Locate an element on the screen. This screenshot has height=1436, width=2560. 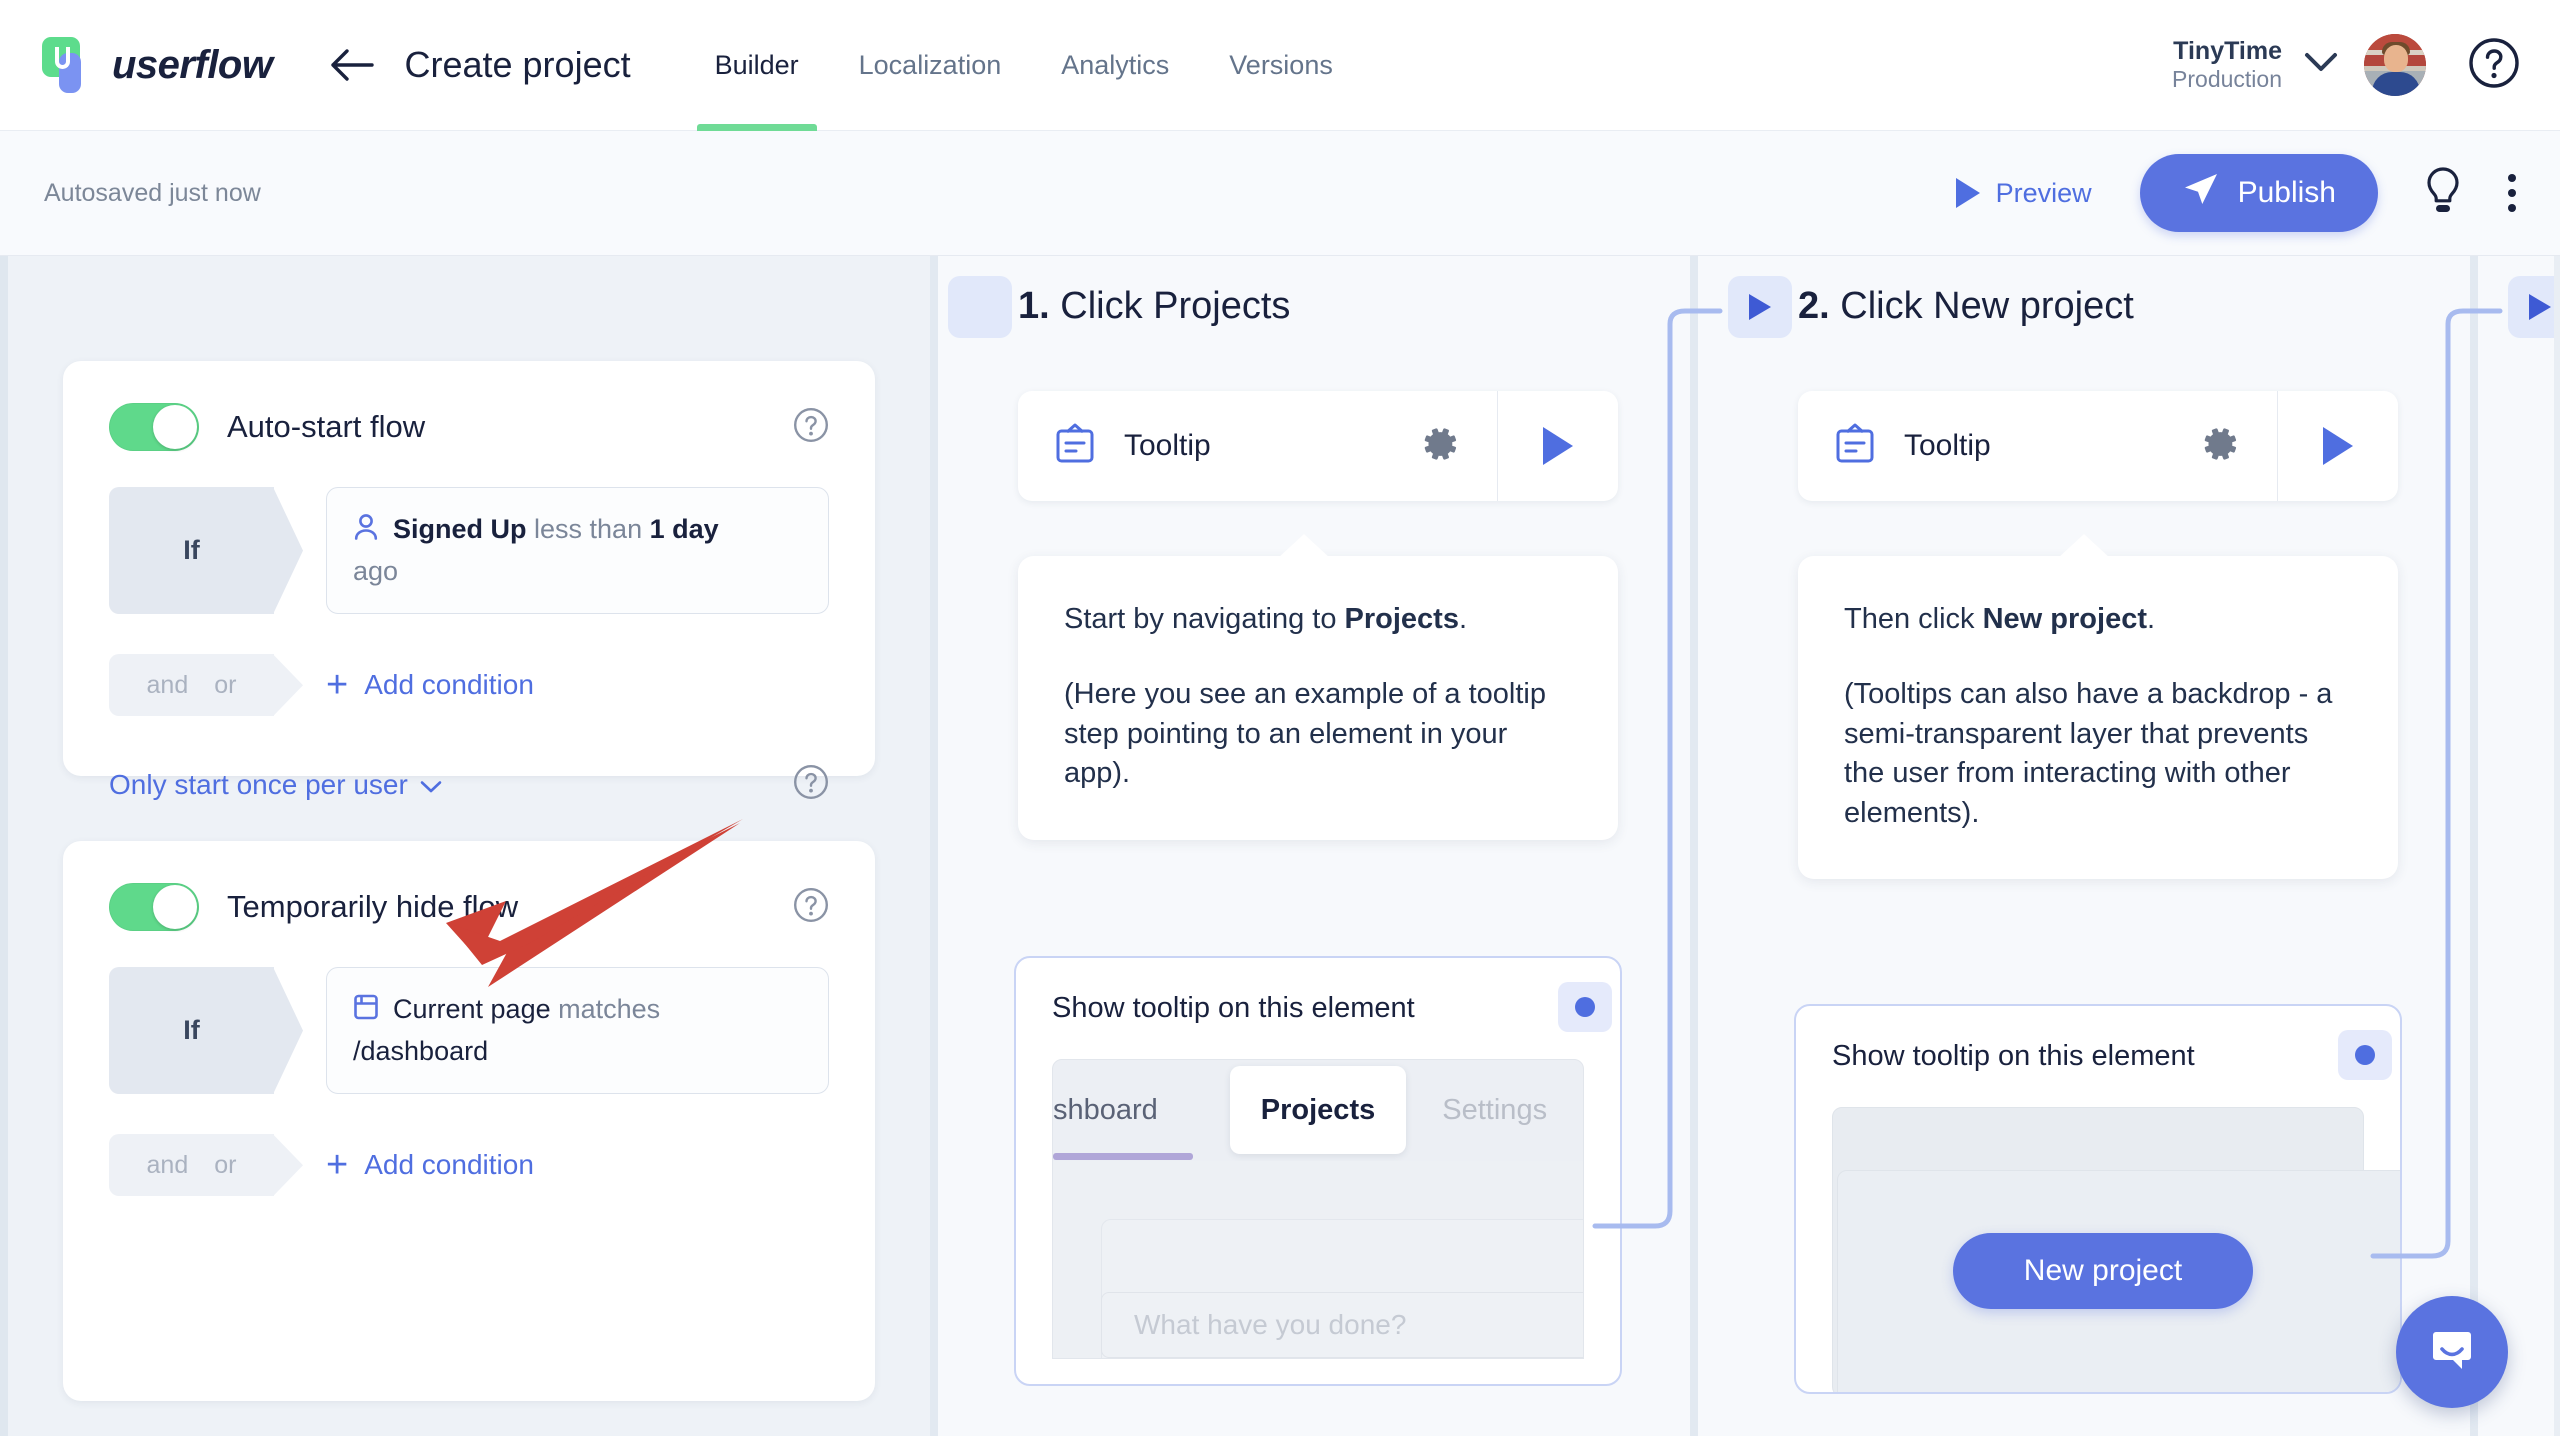
tab-analytics: Analytics is located at coordinates (1115, 65).